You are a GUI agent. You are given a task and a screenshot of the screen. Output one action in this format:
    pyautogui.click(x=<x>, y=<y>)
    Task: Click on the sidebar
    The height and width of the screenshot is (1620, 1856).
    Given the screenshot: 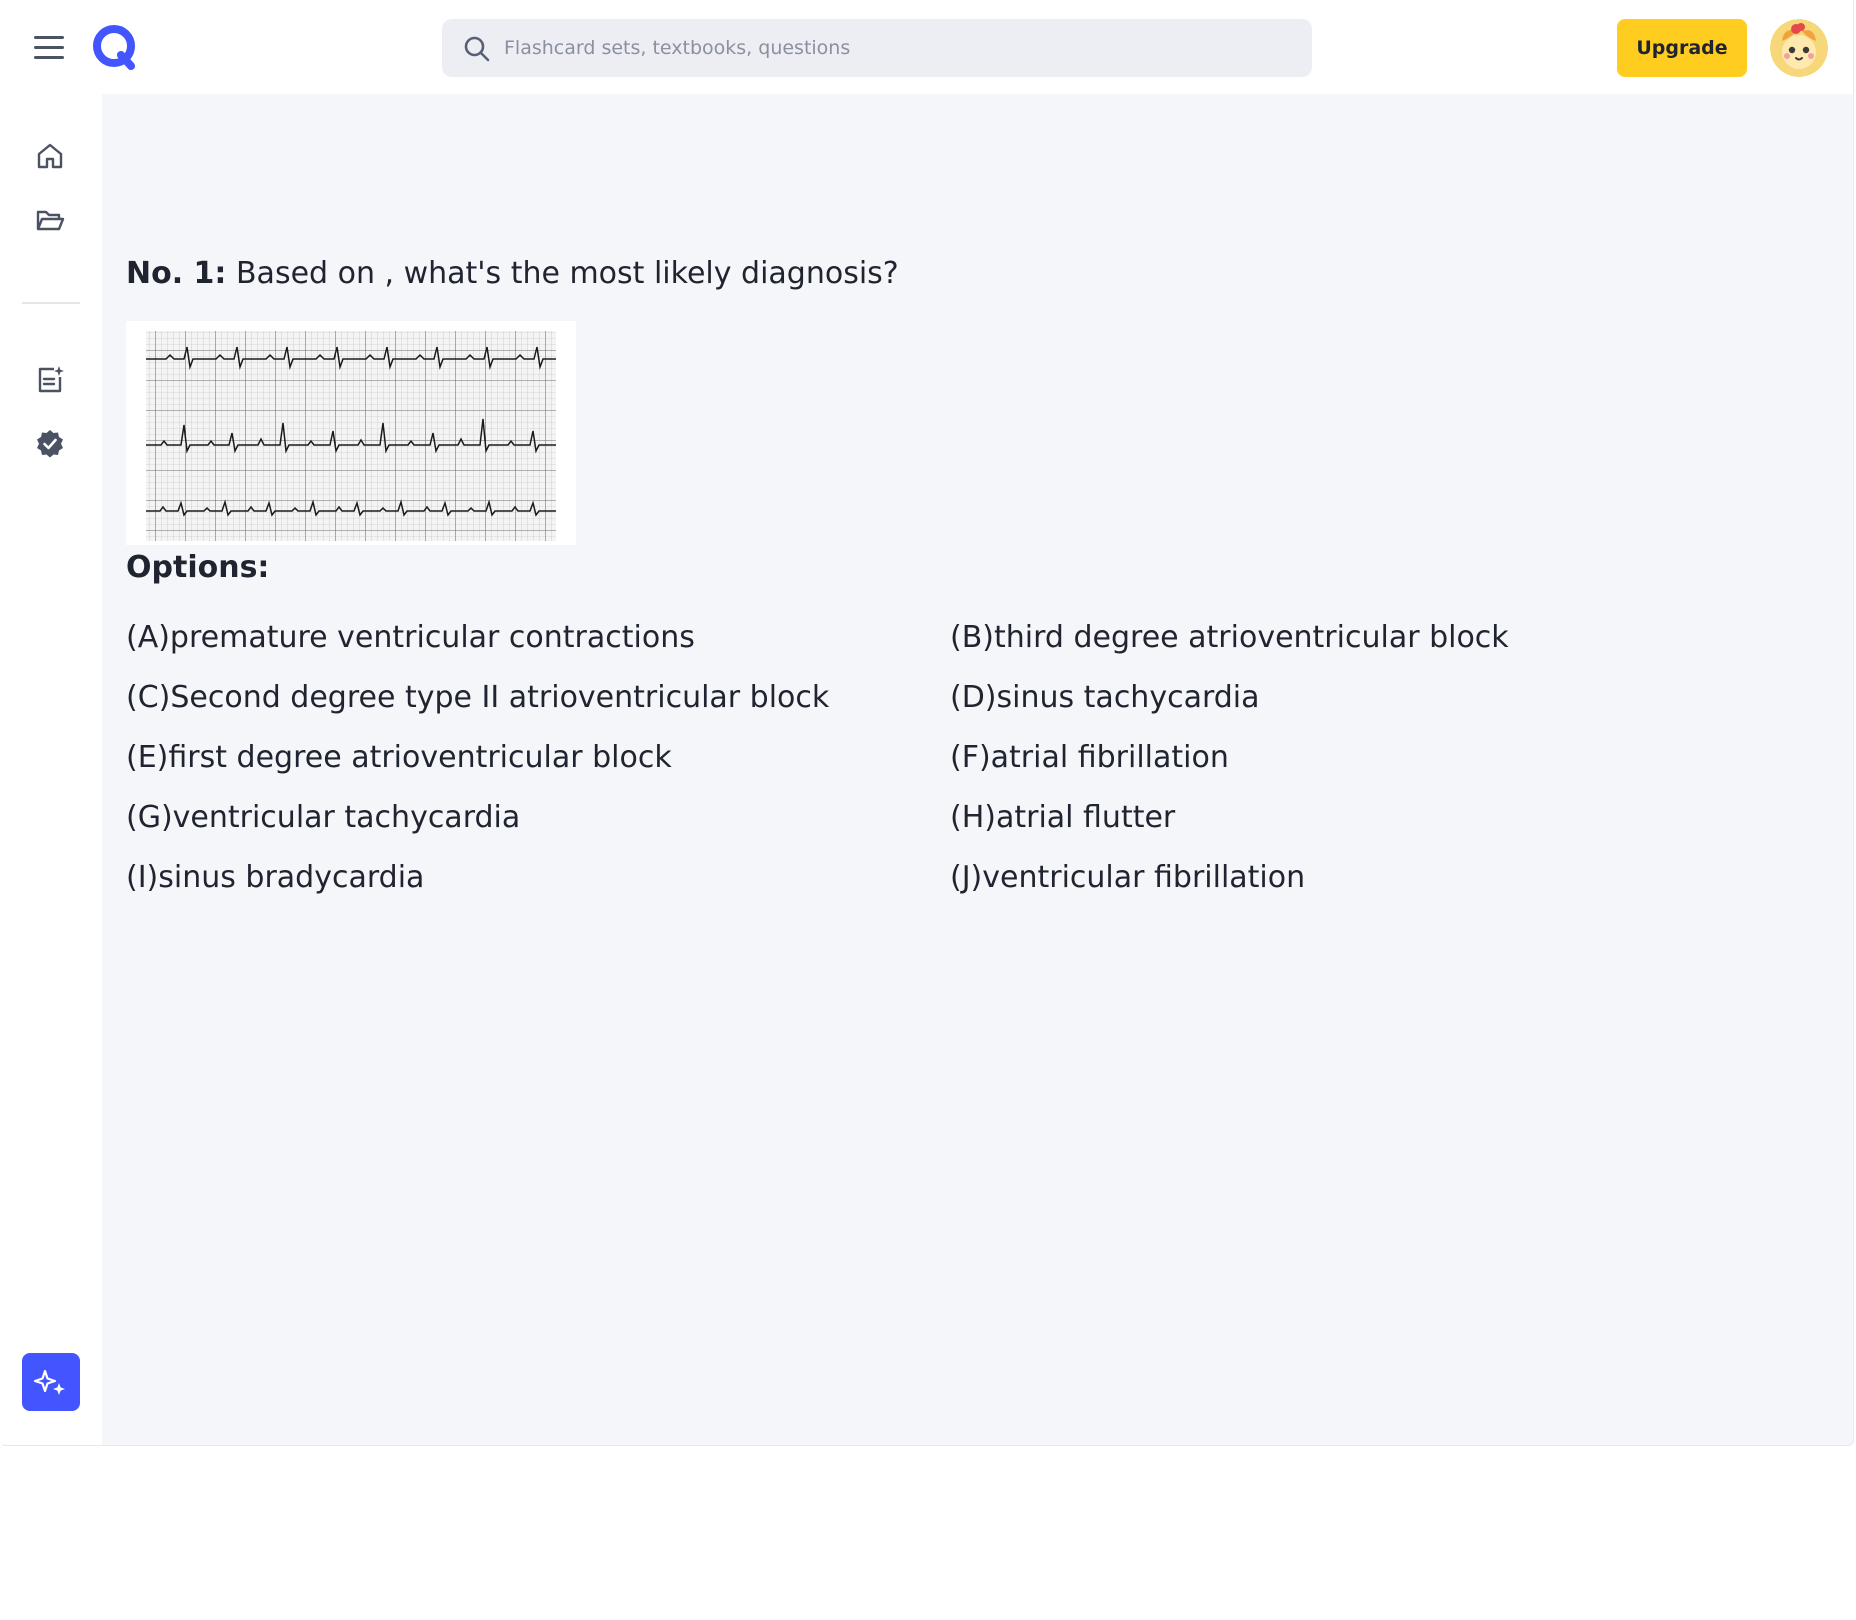 What is the action you would take?
    pyautogui.click(x=51, y=769)
    